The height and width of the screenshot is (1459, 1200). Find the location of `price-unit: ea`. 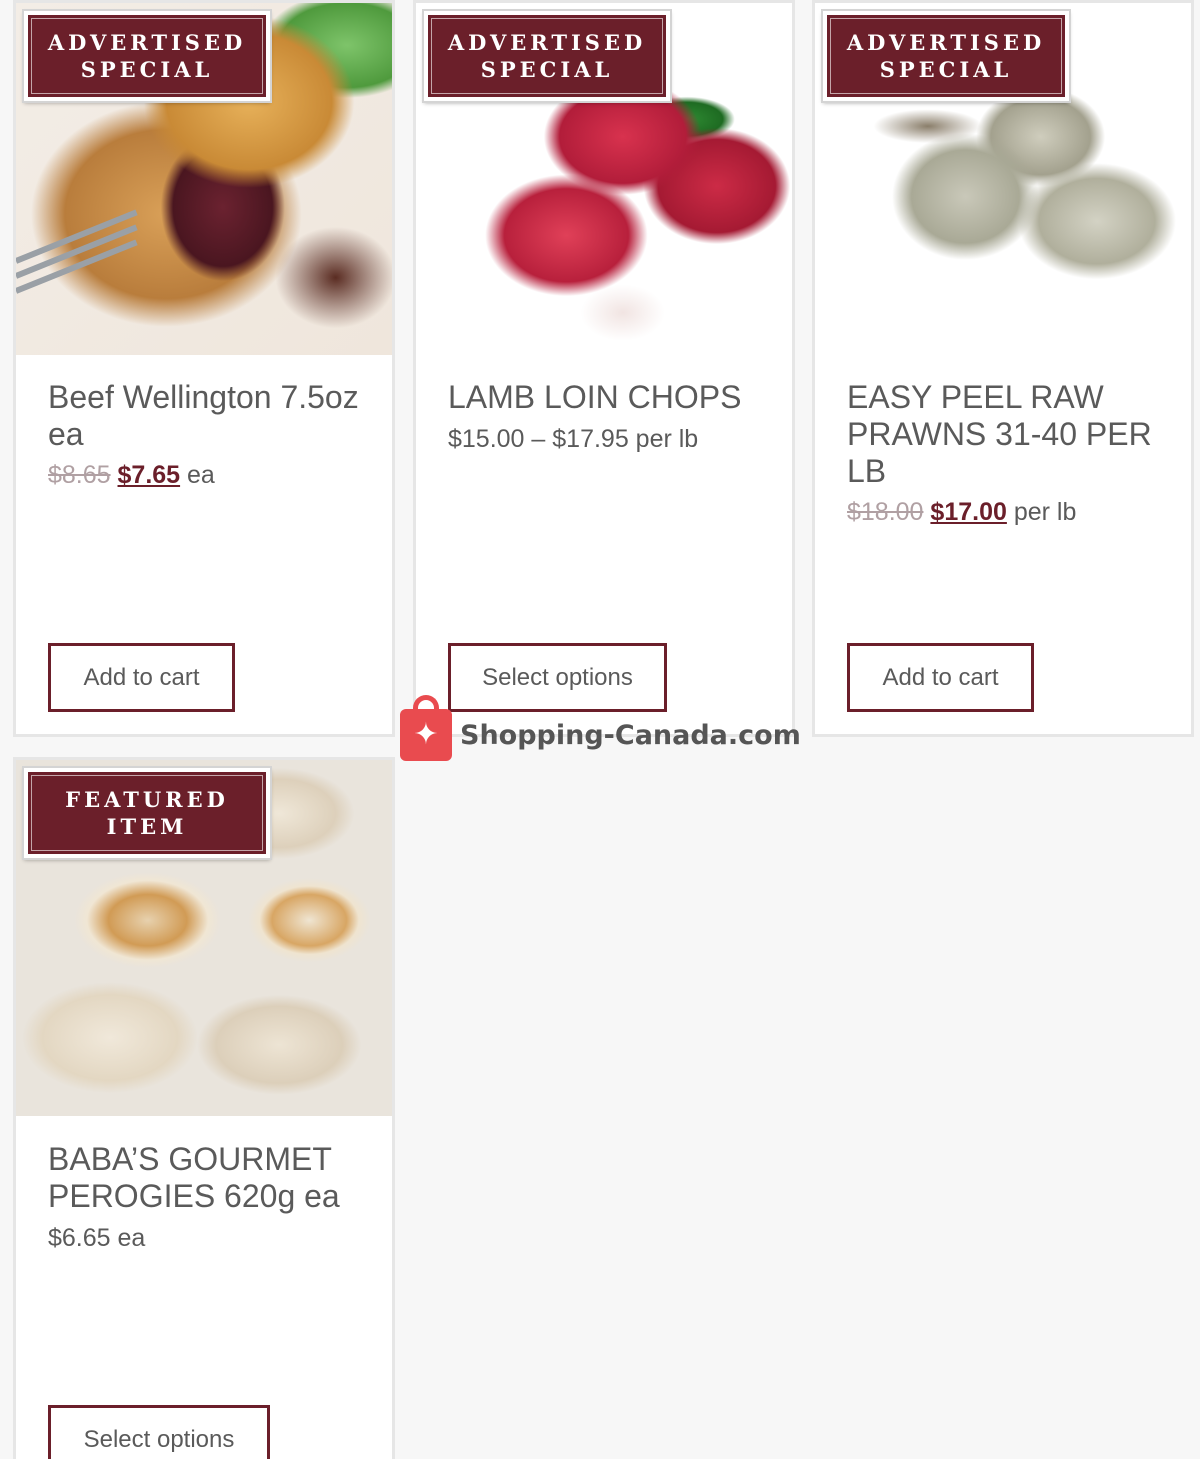

price-unit: ea is located at coordinates (201, 475).